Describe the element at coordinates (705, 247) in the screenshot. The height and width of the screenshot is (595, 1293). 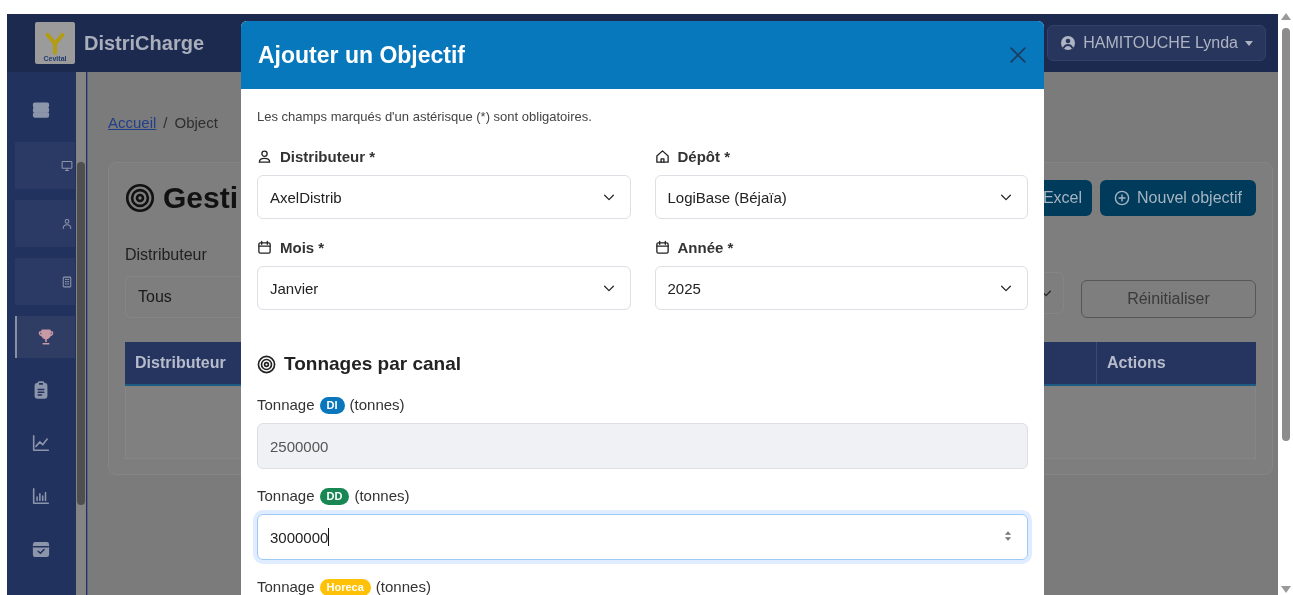
I see `field-label: Année *` at that location.